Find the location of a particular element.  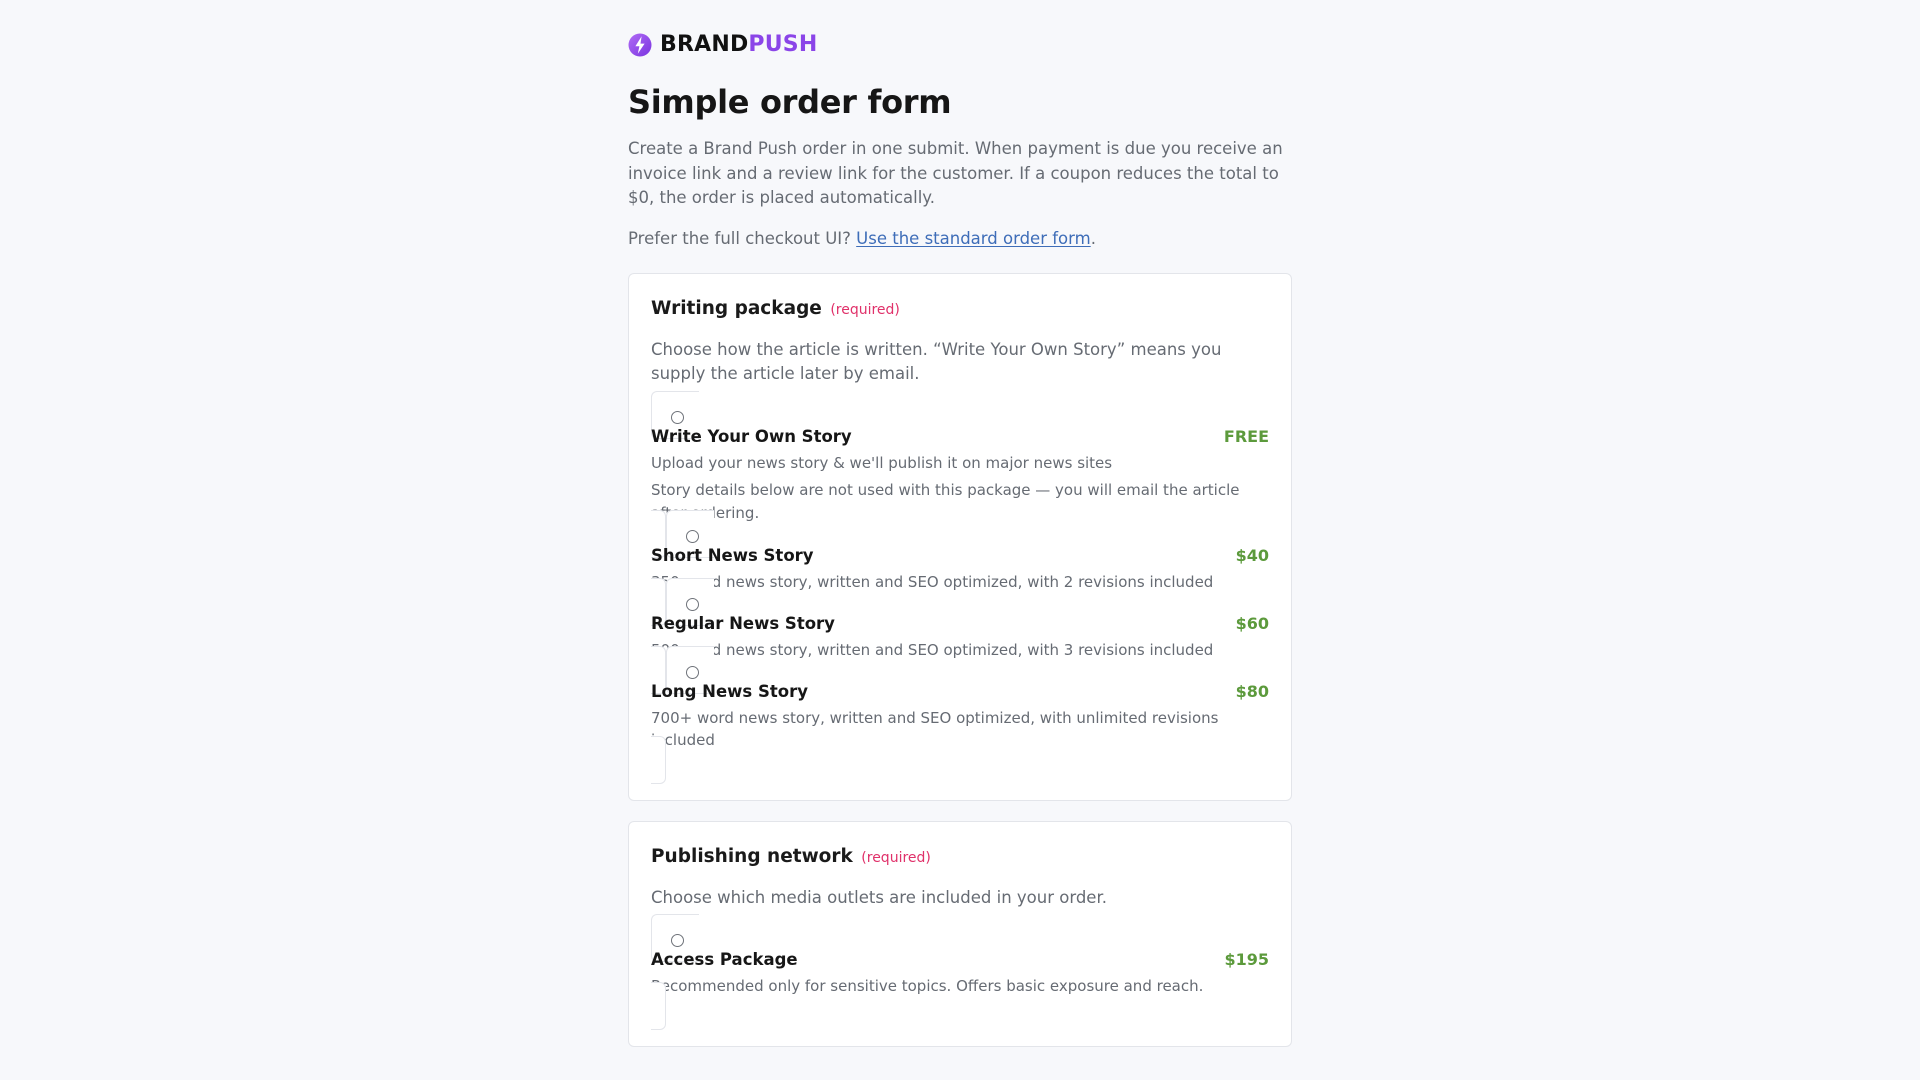

option-name: Long News Story is located at coordinates (729, 691).